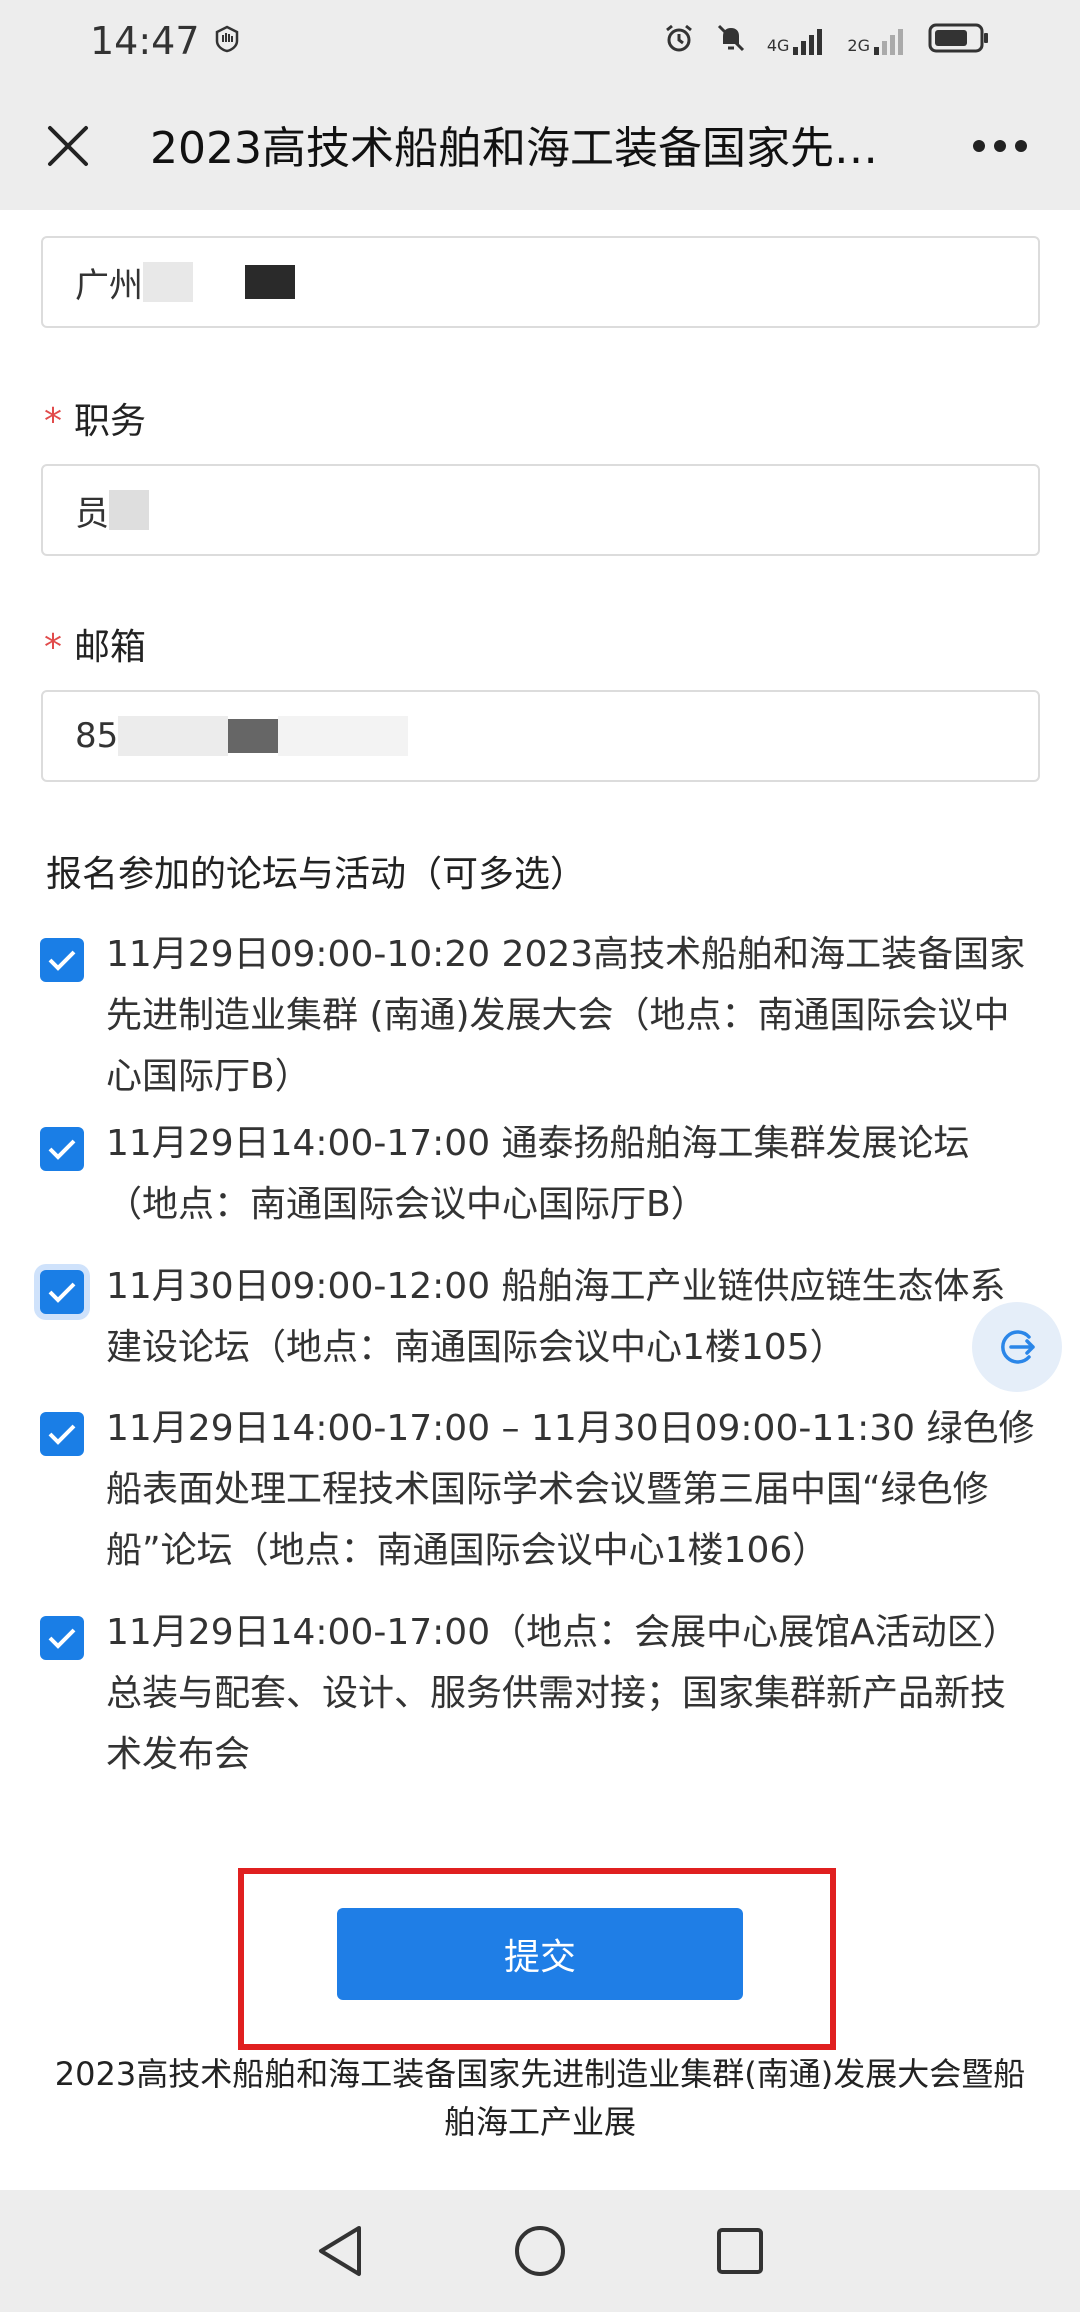  I want to click on status-icons: 4G 2G, so click(826, 41).